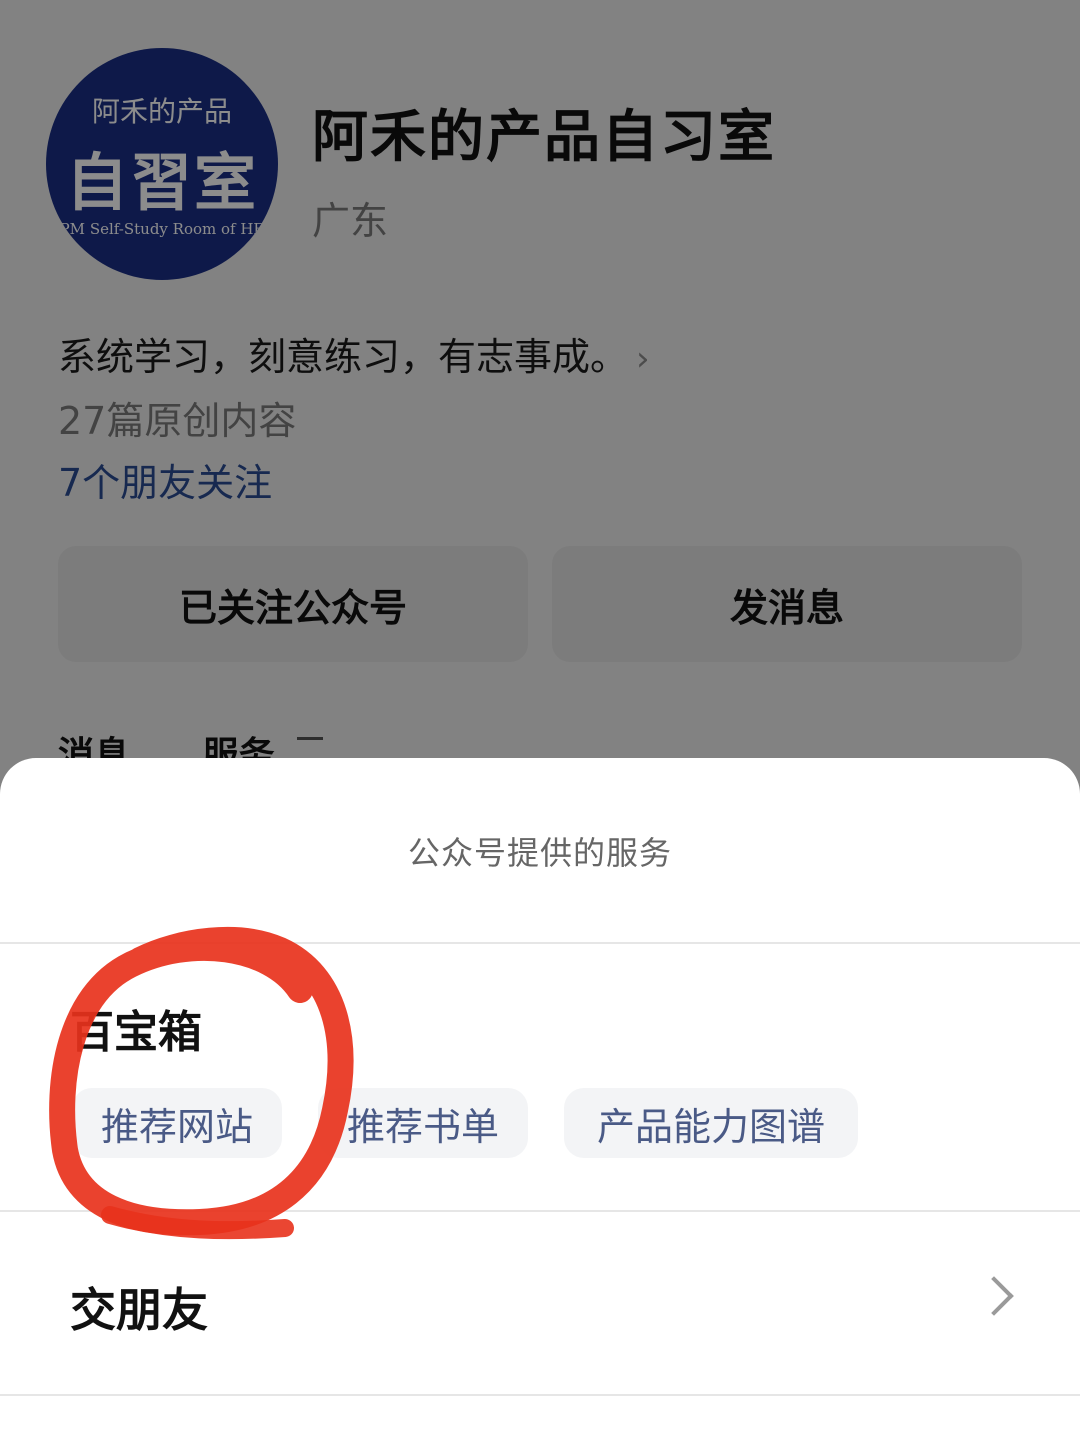 Image resolution: width=1080 pixels, height=1440 pixels. I want to click on make-friends-row: 交朋友, so click(540, 1302).